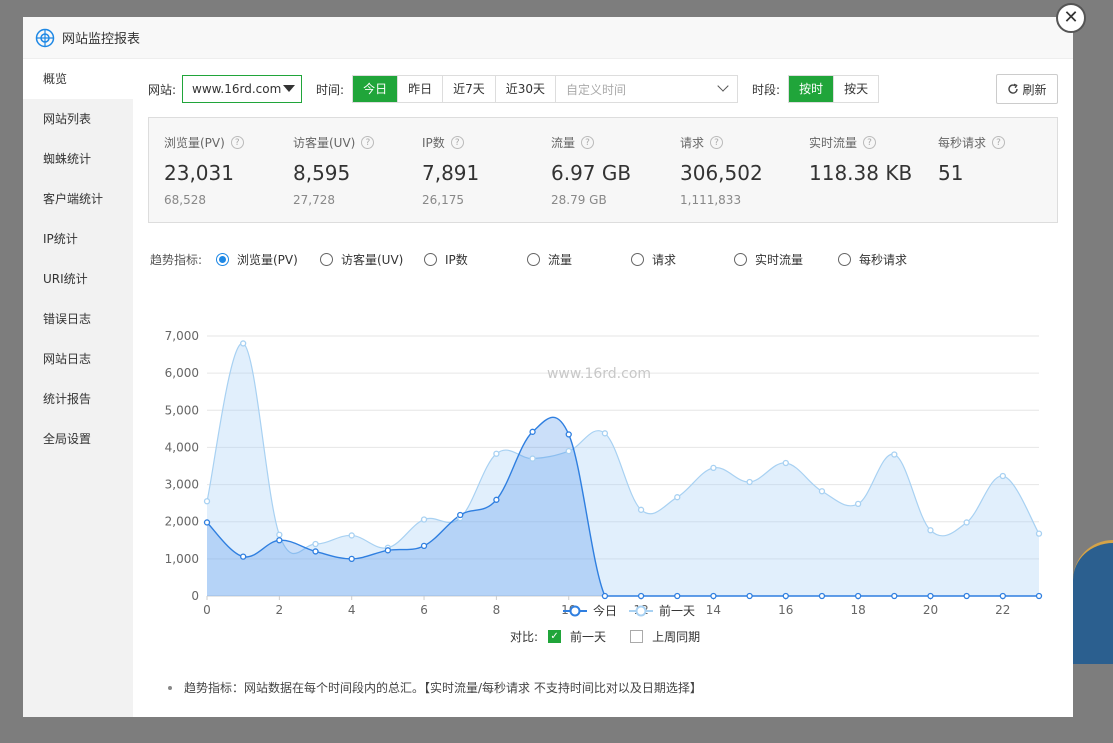  I want to click on compare-last-week-checkbox: 上周同期, so click(665, 636).